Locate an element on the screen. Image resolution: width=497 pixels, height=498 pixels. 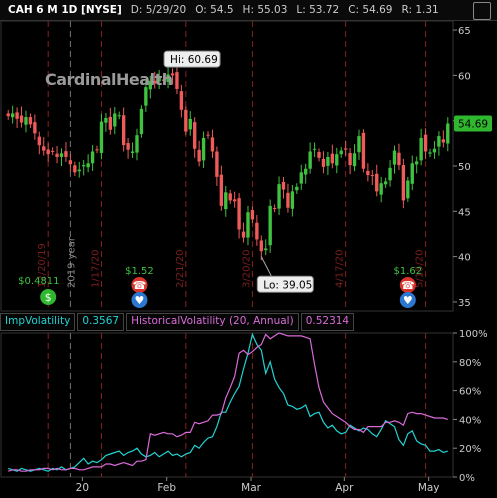
event-date-label: 3/20/20 is located at coordinates (246, 268).